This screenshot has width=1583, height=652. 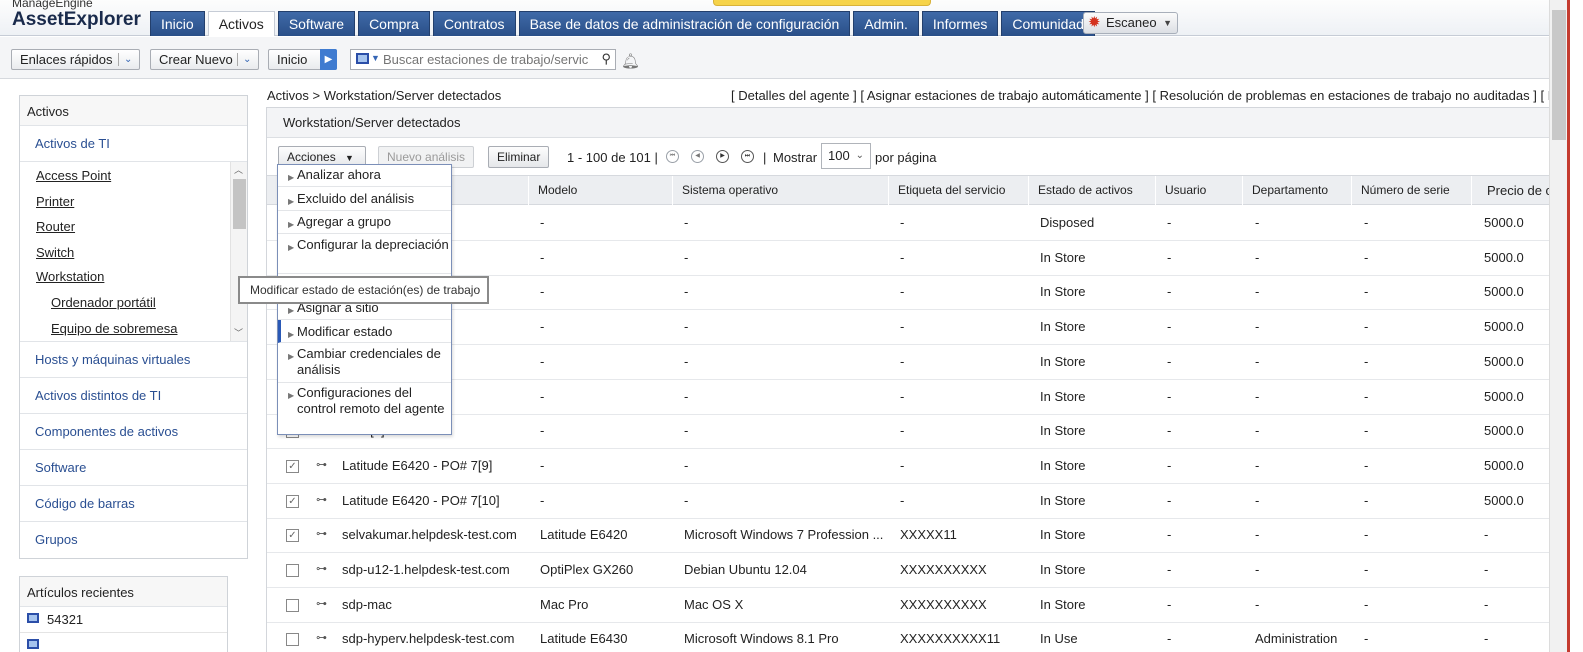 What do you see at coordinates (747, 156) in the screenshot?
I see `last-page-icon: ⏭` at bounding box center [747, 156].